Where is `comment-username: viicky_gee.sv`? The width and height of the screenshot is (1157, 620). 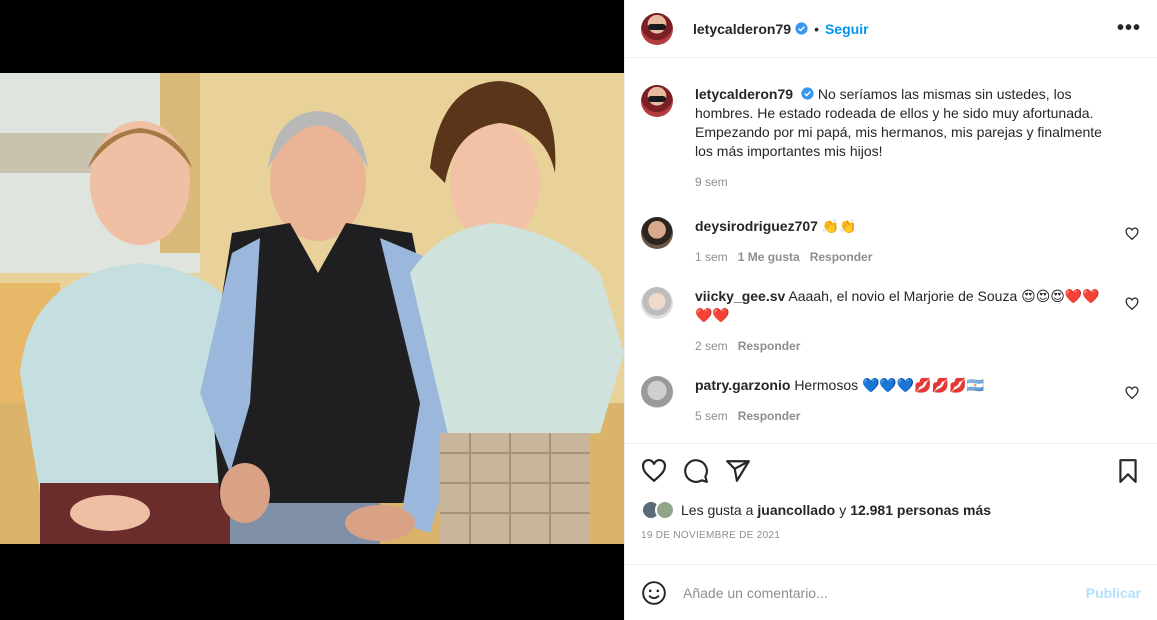
comment-username: viicky_gee.sv is located at coordinates (740, 296).